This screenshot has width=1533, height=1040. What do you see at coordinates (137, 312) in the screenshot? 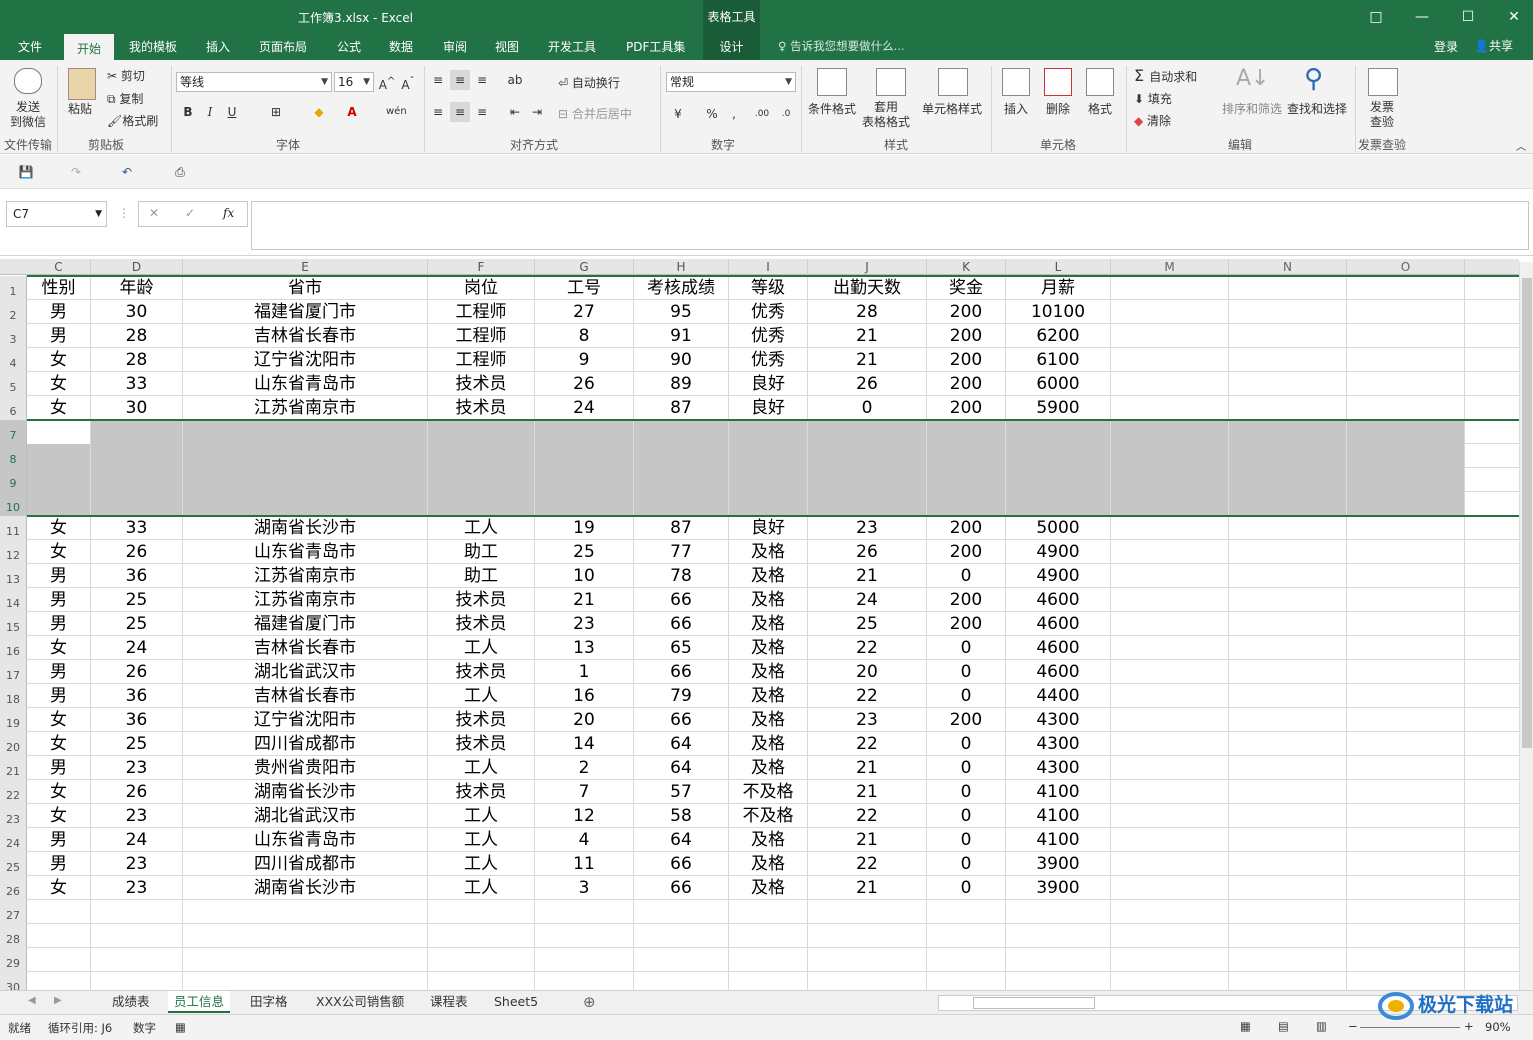
I see `cell: 30` at bounding box center [137, 312].